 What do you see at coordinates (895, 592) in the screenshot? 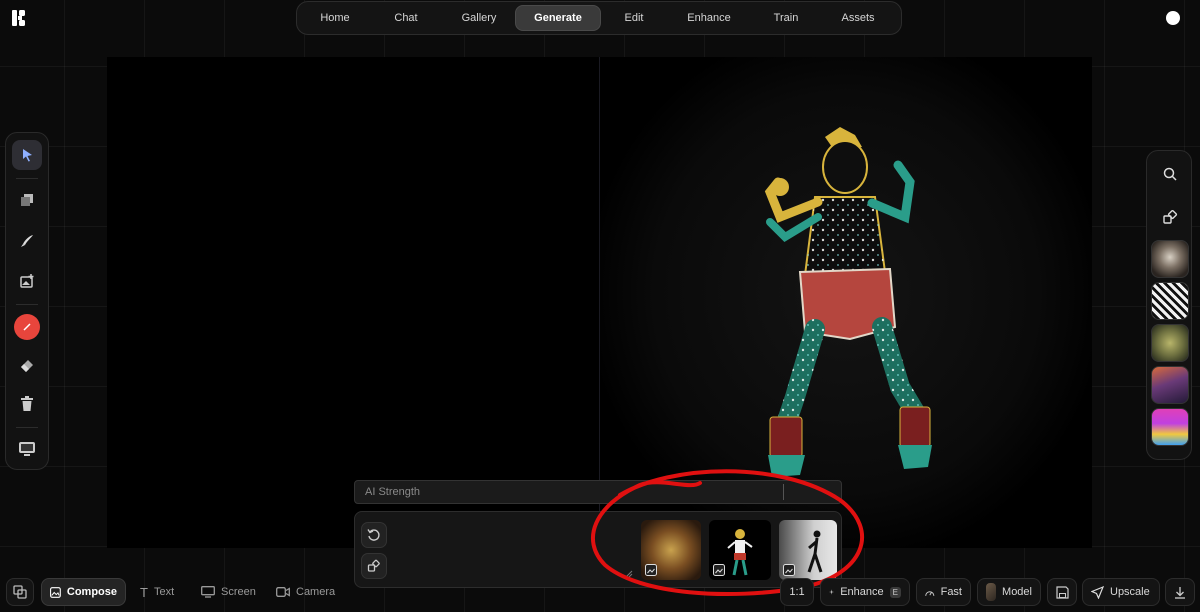
I see `enhance-shortcut: E` at bounding box center [895, 592].